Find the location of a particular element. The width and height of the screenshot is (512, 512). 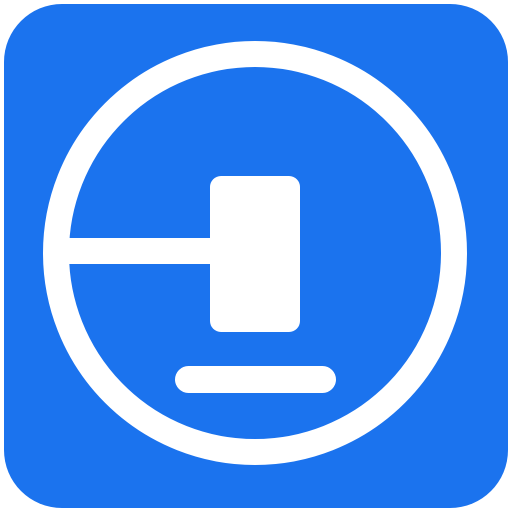

gavel-base is located at coordinates (255, 379).